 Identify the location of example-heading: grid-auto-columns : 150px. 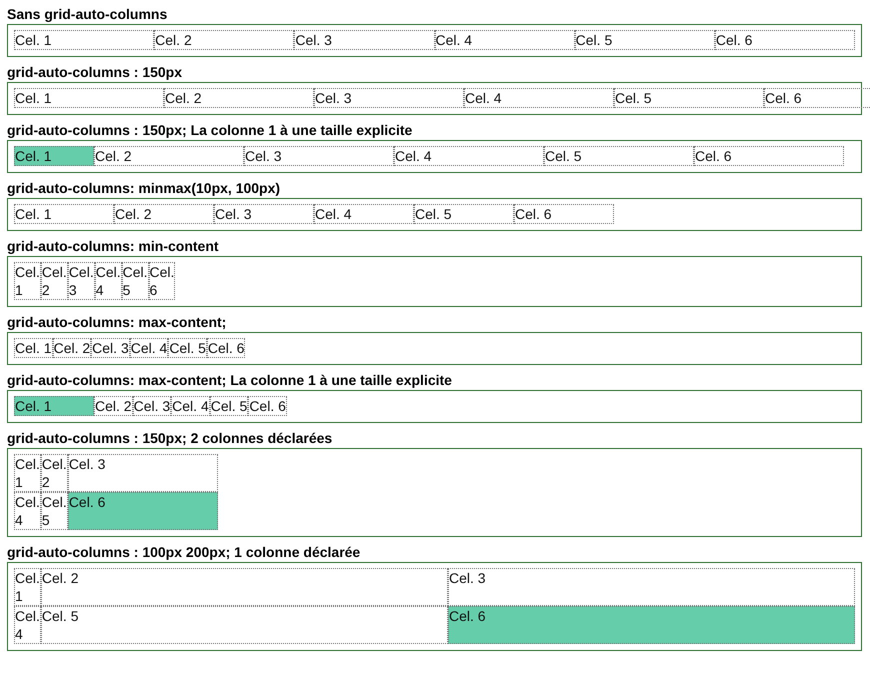
(95, 72).